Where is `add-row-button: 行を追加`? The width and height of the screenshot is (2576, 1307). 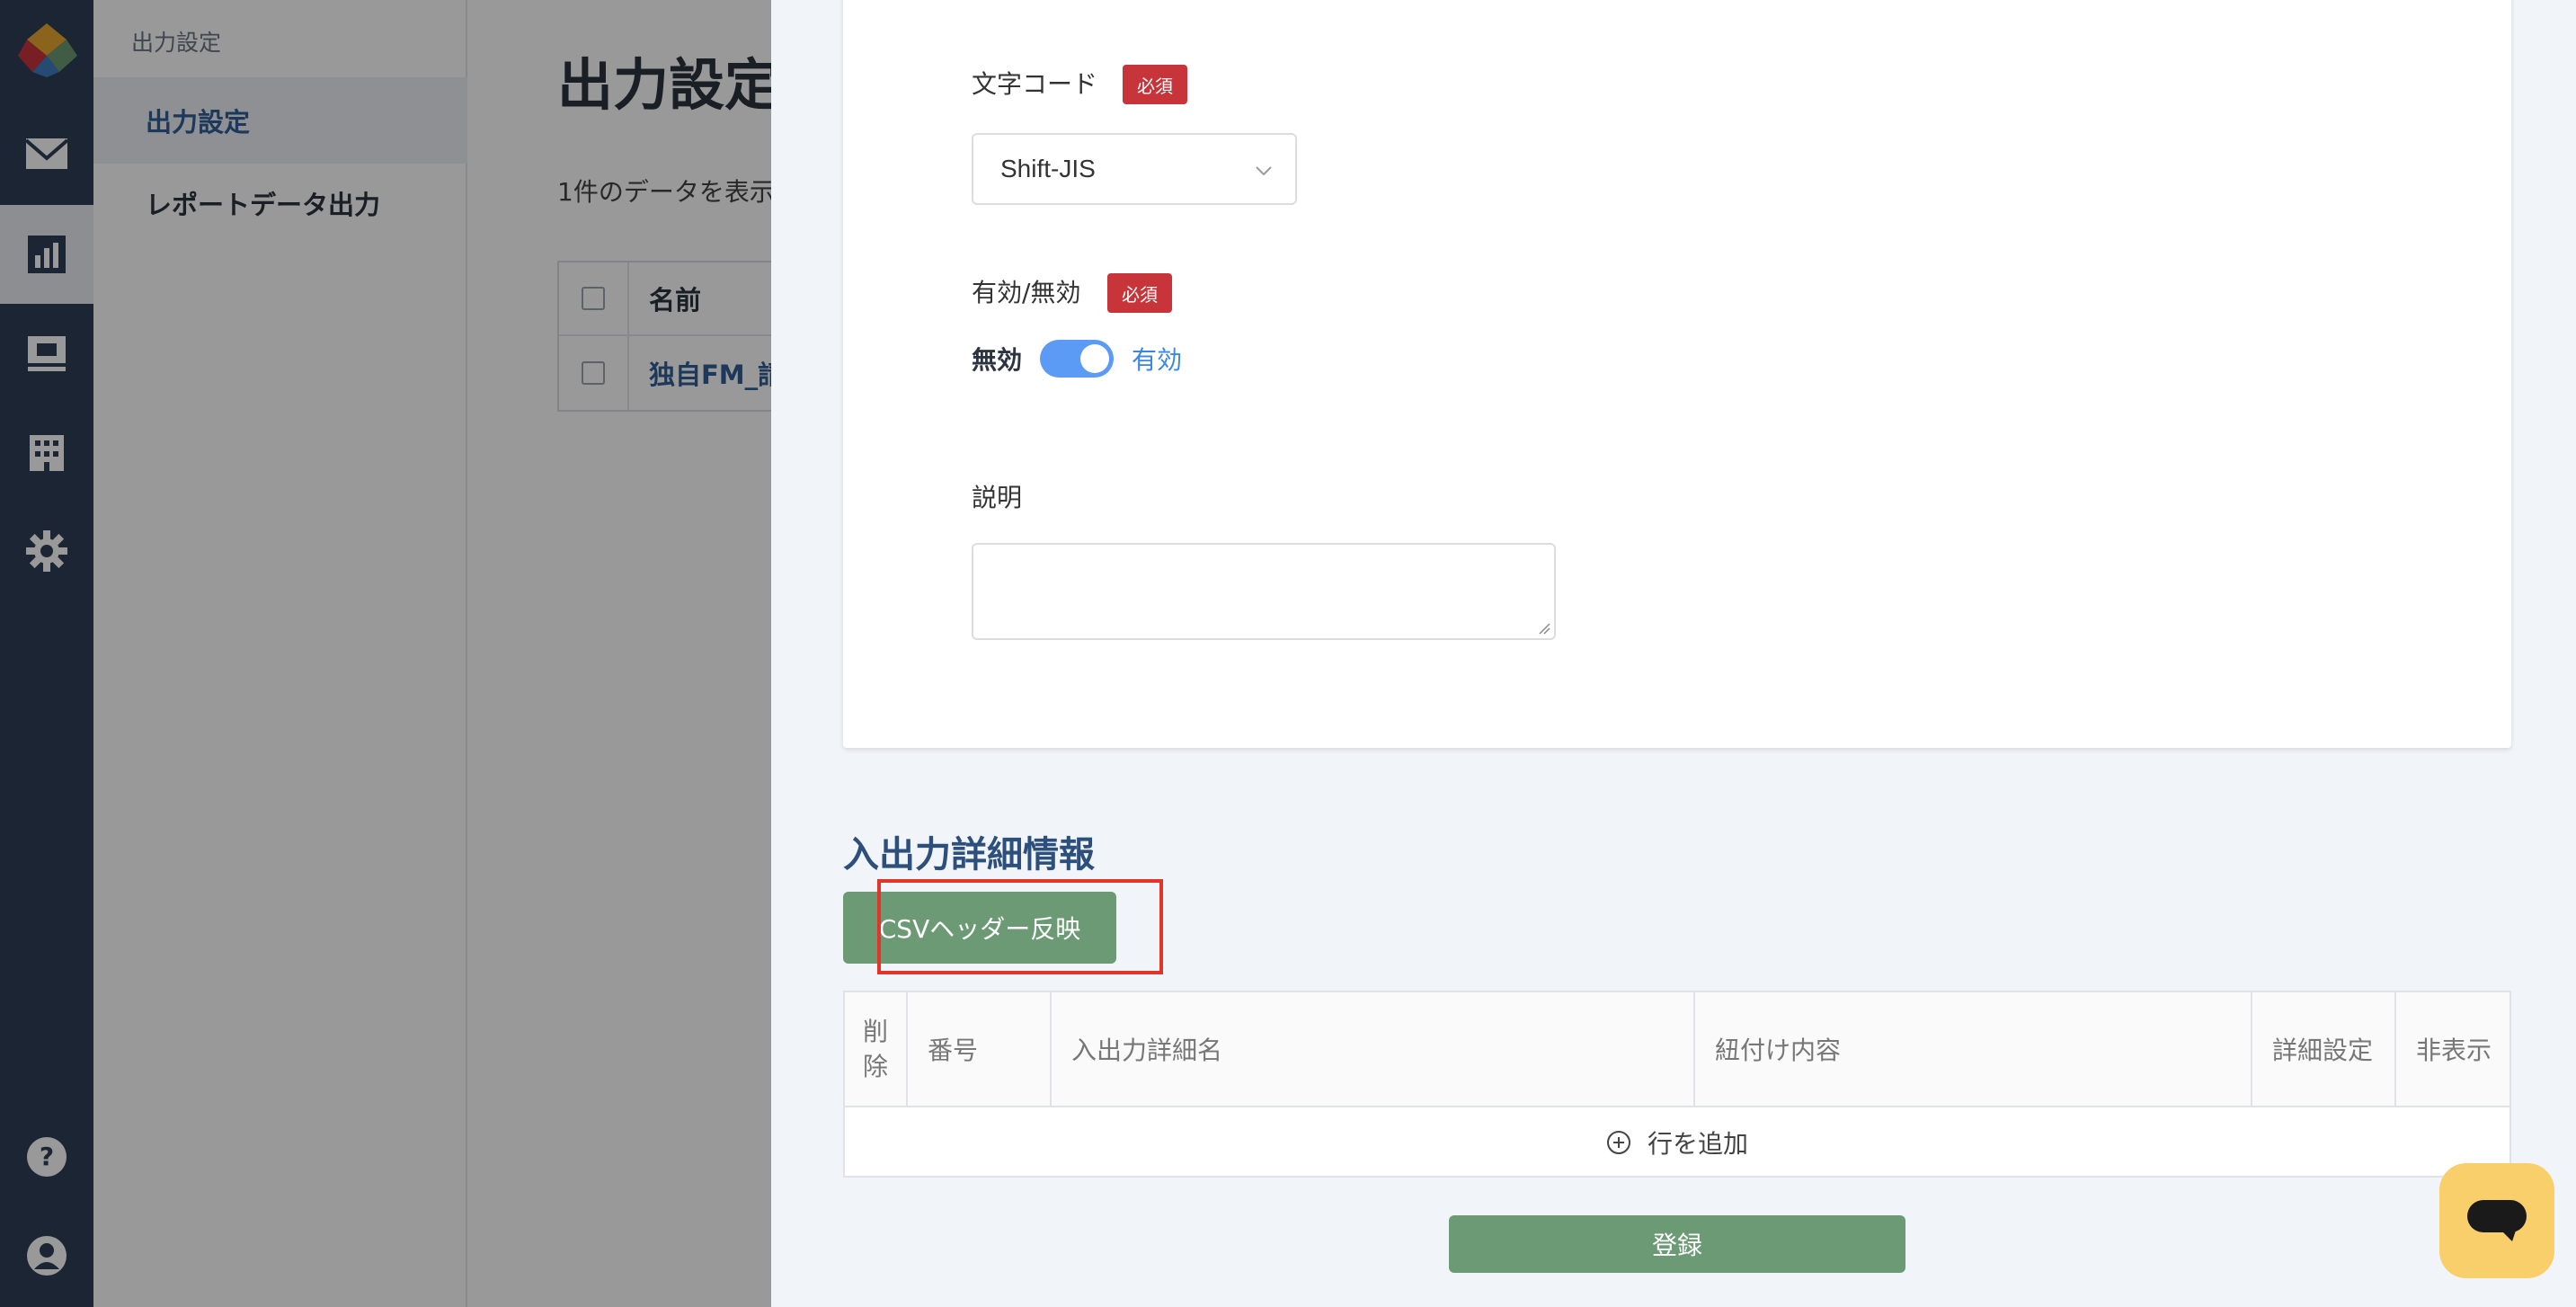
add-row-button: 行を追加 is located at coordinates (1677, 1142).